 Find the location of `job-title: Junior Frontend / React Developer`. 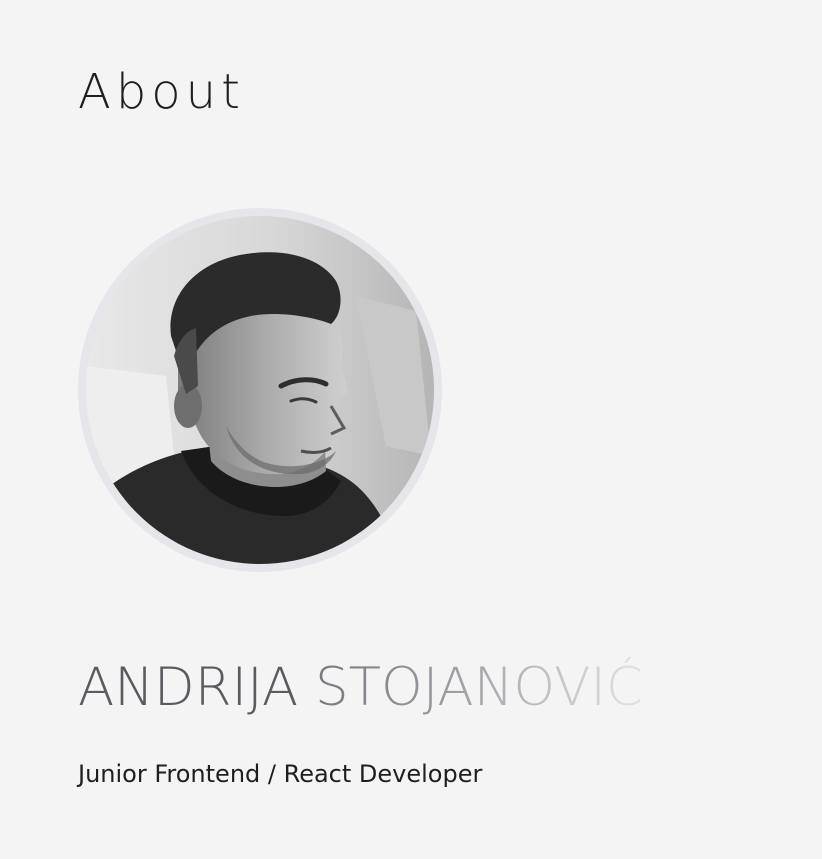

job-title: Junior Frontend / React Developer is located at coordinates (280, 774).